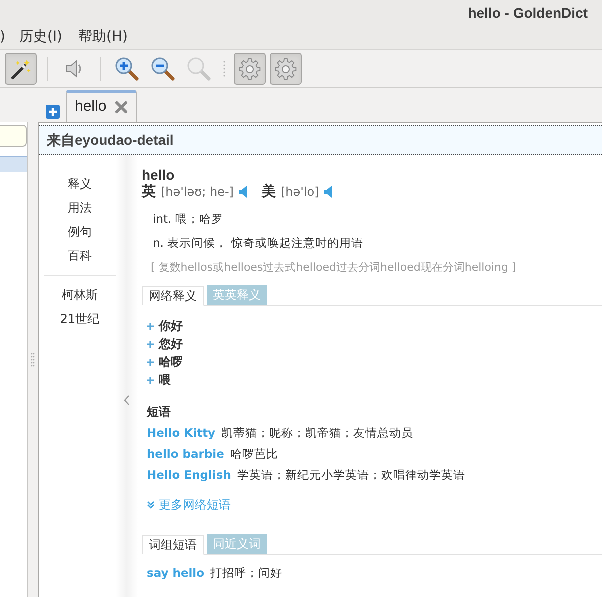 This screenshot has width=602, height=597. Describe the element at coordinates (80, 184) in the screenshot. I see `nav-link: 释义` at that location.